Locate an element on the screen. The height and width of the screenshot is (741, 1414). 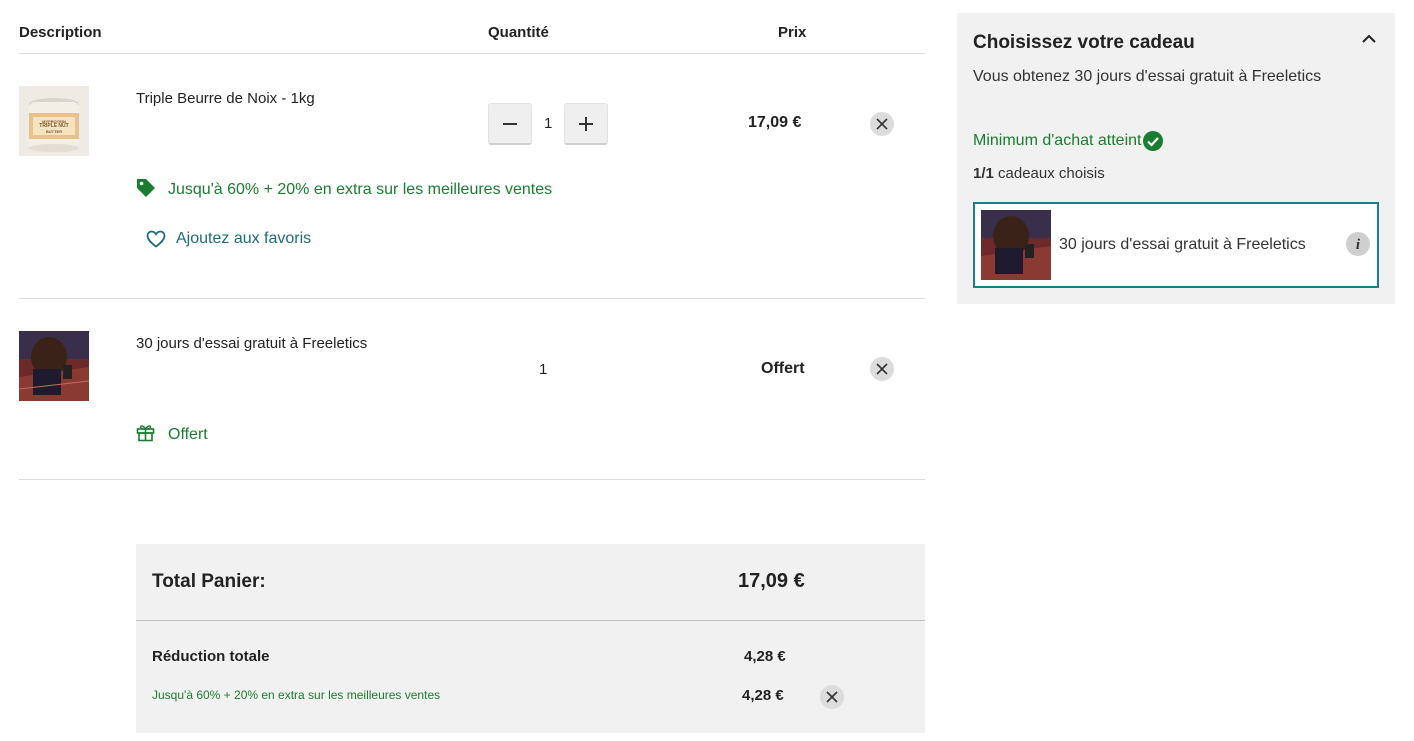
decrease-quantity-button is located at coordinates (510, 124).